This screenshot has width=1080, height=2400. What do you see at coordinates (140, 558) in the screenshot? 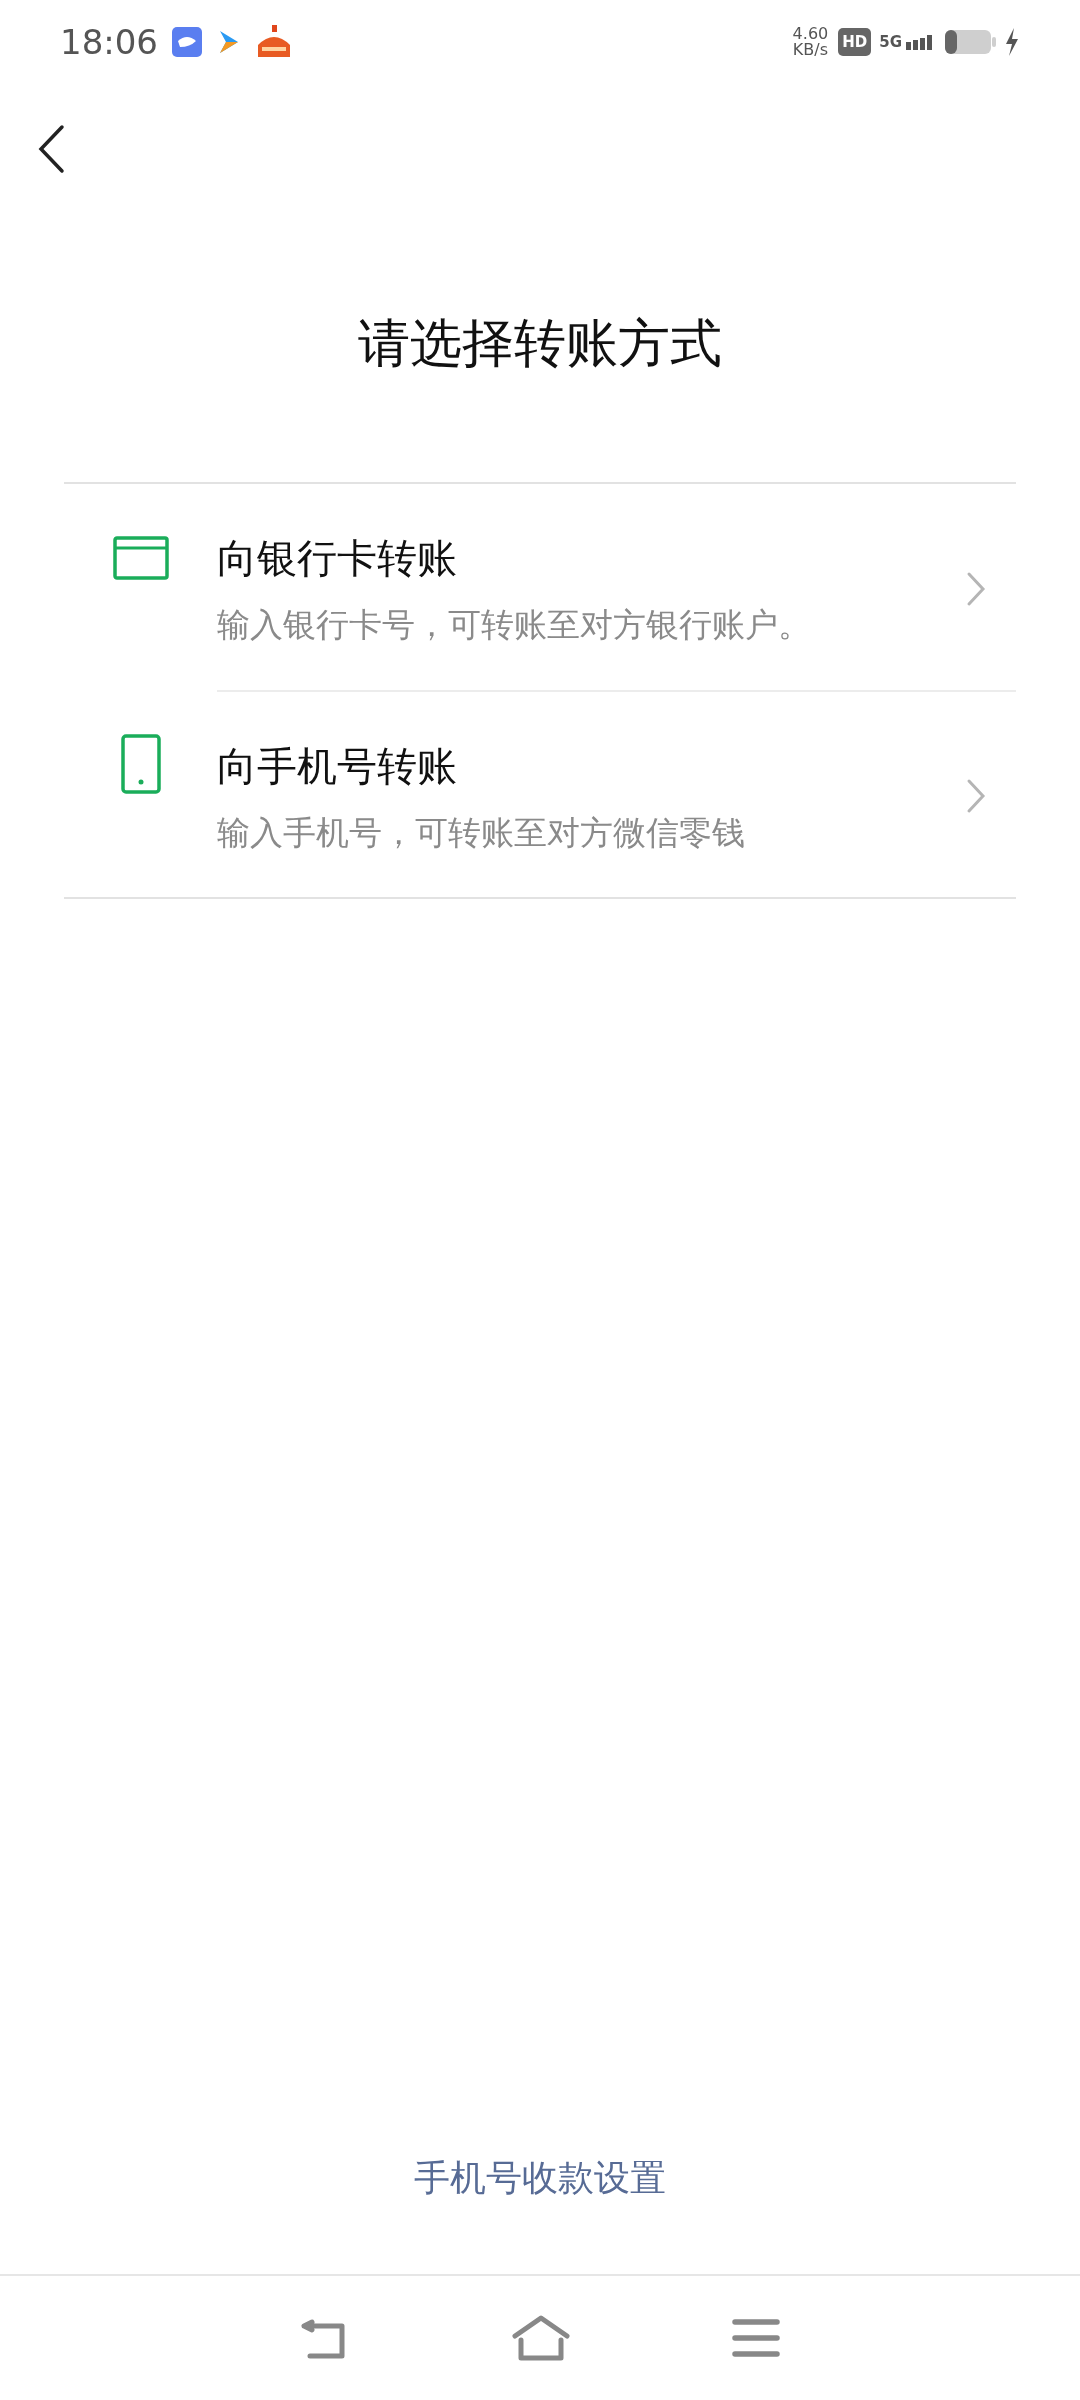
I see `bank-card-icon` at bounding box center [140, 558].